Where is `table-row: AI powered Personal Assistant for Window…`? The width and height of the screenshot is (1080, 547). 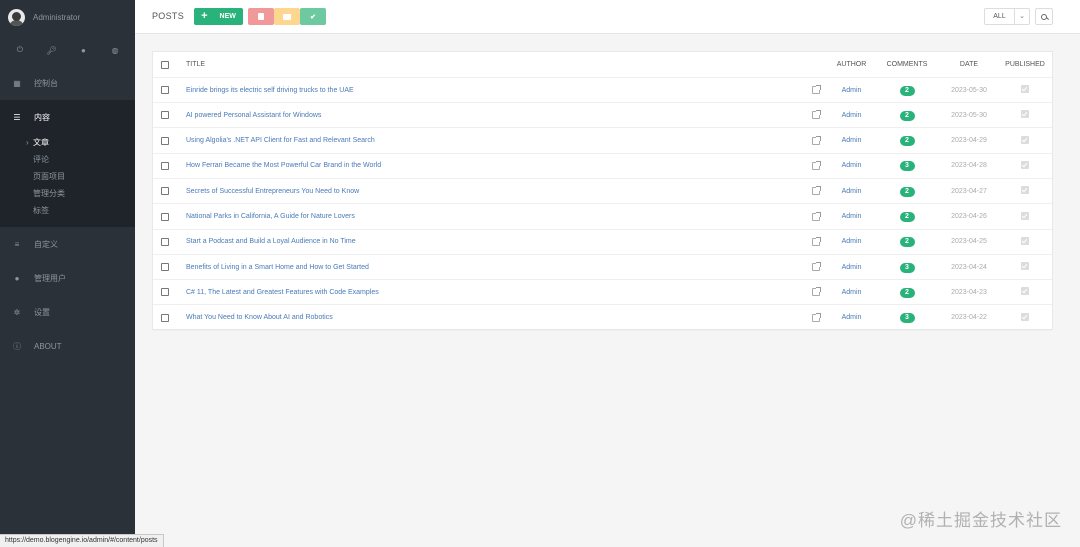 table-row: AI powered Personal Assistant for Window… is located at coordinates (602, 116).